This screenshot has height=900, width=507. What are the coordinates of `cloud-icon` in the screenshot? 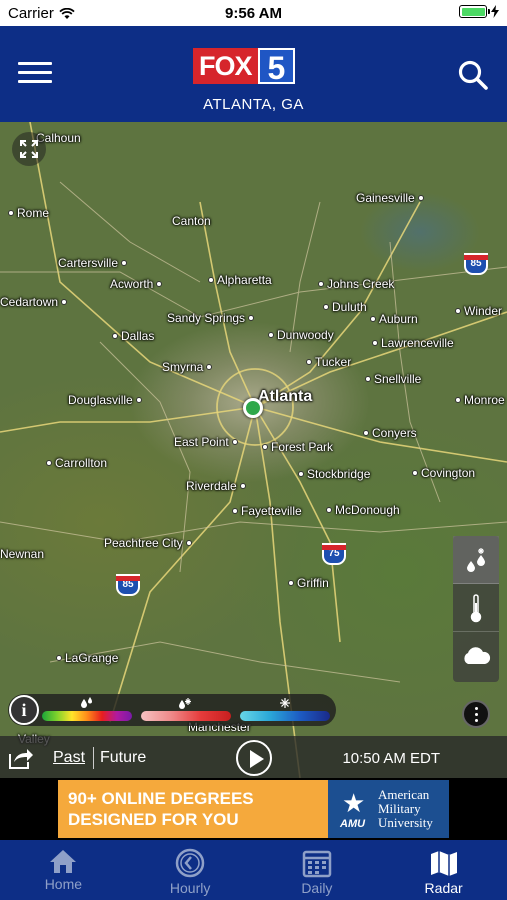 It's located at (477, 655).